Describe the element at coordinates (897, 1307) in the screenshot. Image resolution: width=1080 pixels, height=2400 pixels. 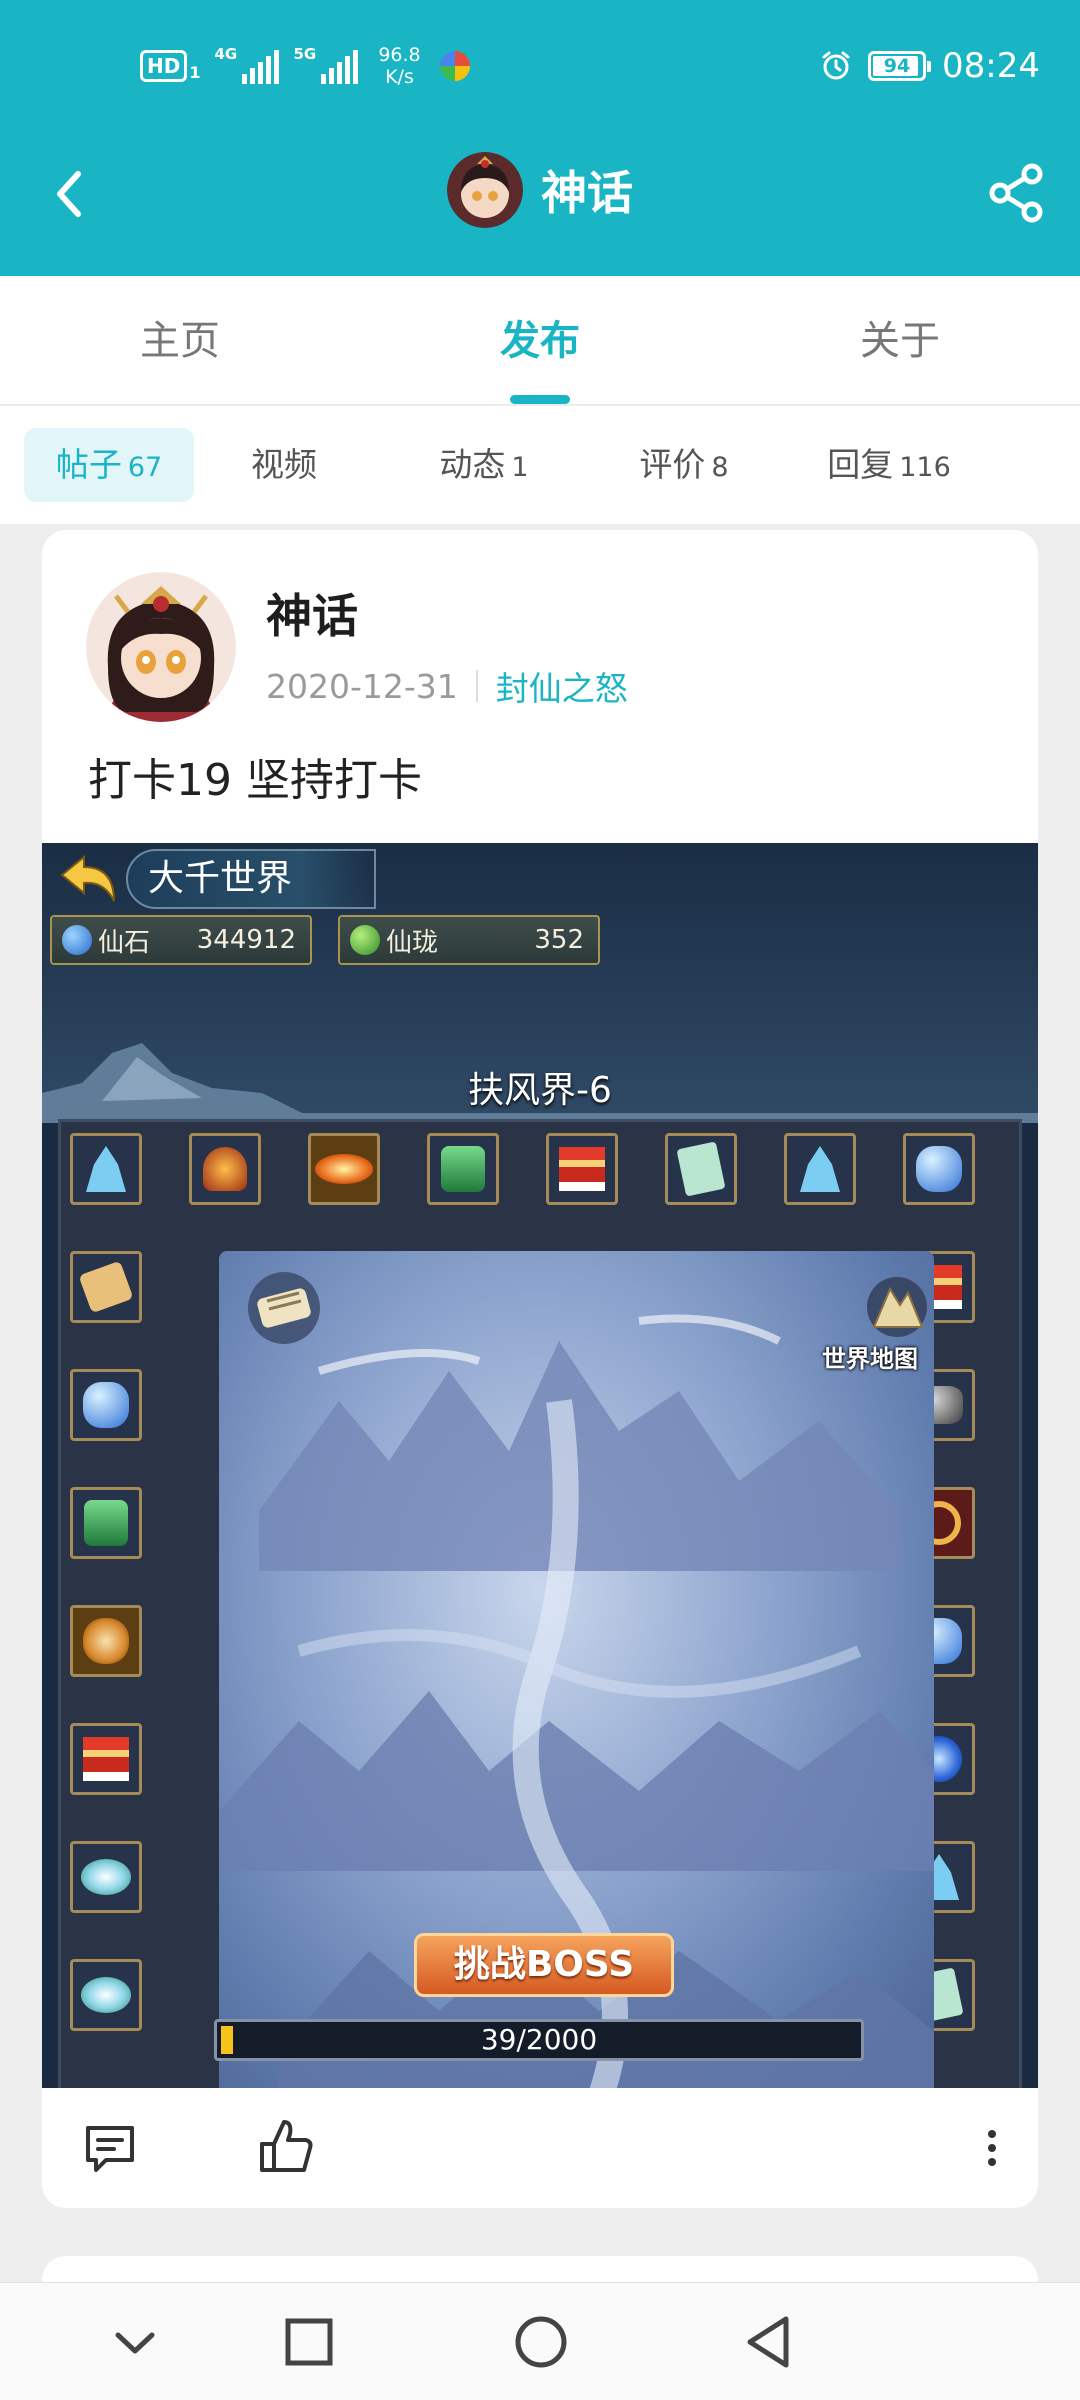
I see `world-map-icon` at that location.